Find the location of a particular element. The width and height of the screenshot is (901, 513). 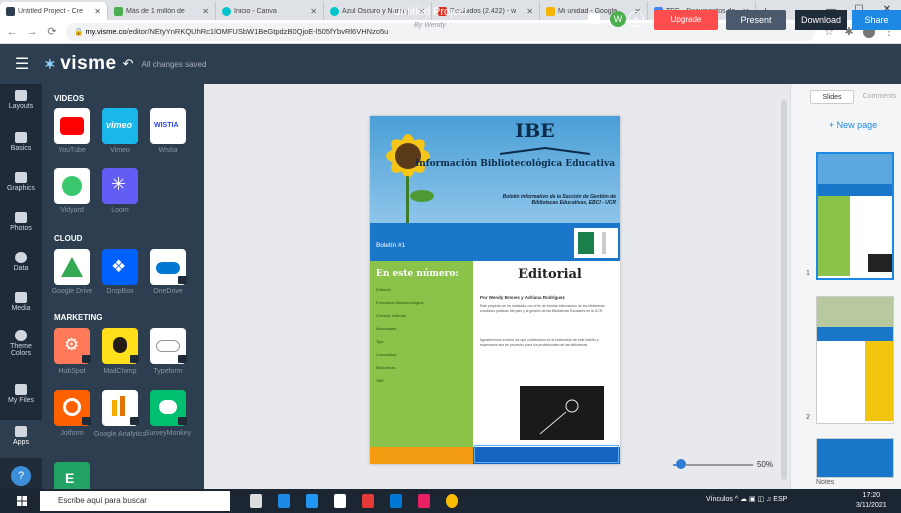

office-icon is located at coordinates (368, 501).